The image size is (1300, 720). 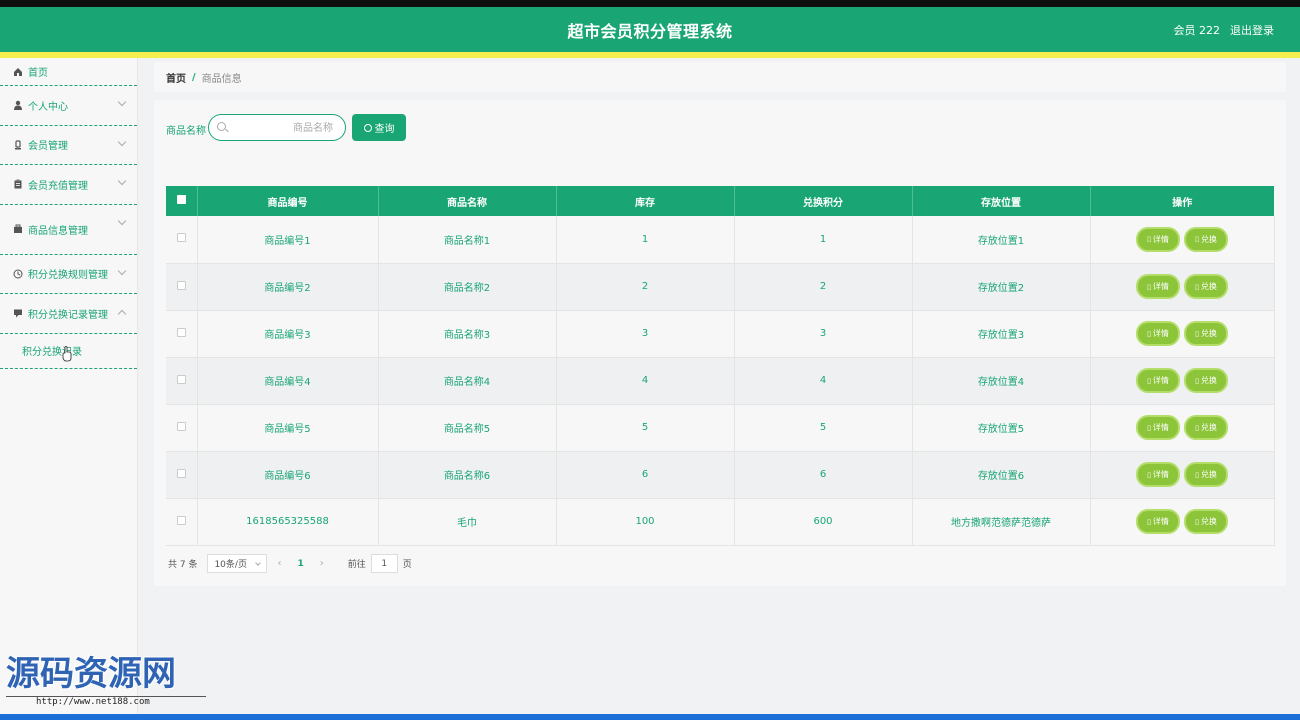 What do you see at coordinates (48, 147) in the screenshot?
I see `sidebar-item-label: 会员管理` at bounding box center [48, 147].